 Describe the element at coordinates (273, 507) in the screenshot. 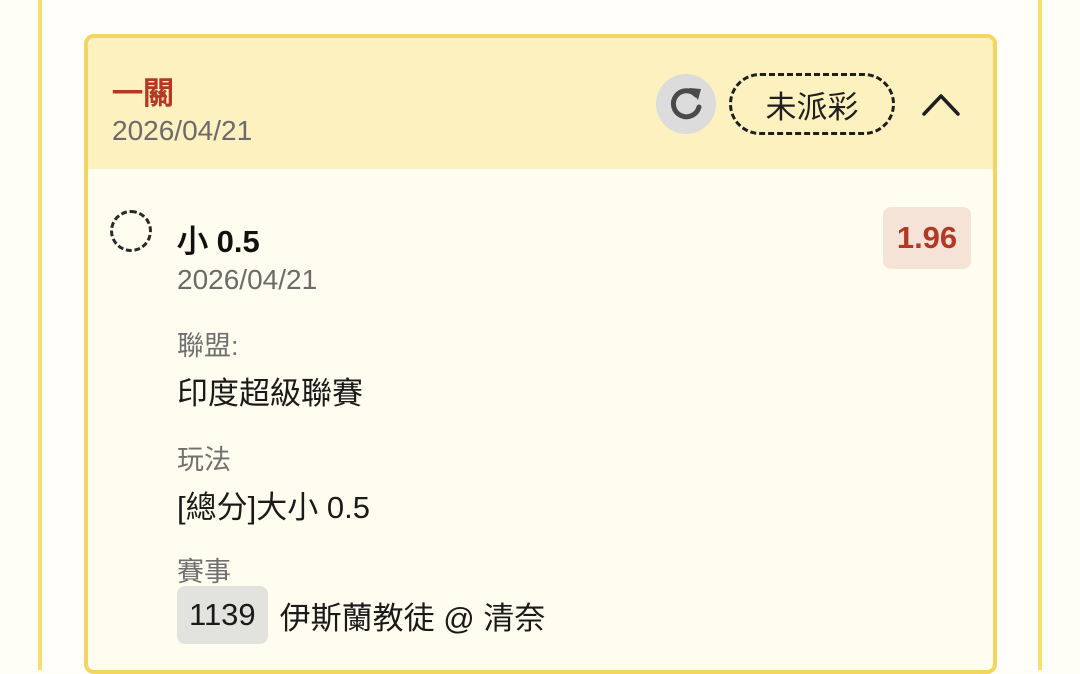

I see `market-value: [總分]大小 0.5` at that location.